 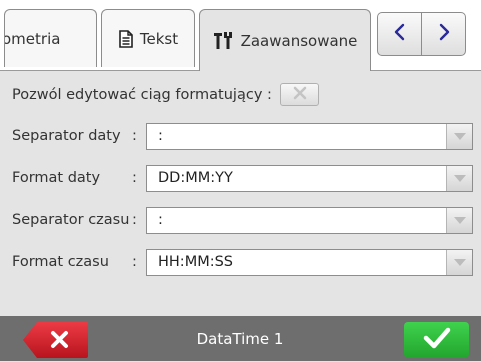 I want to click on close-icon, so click(x=300, y=94).